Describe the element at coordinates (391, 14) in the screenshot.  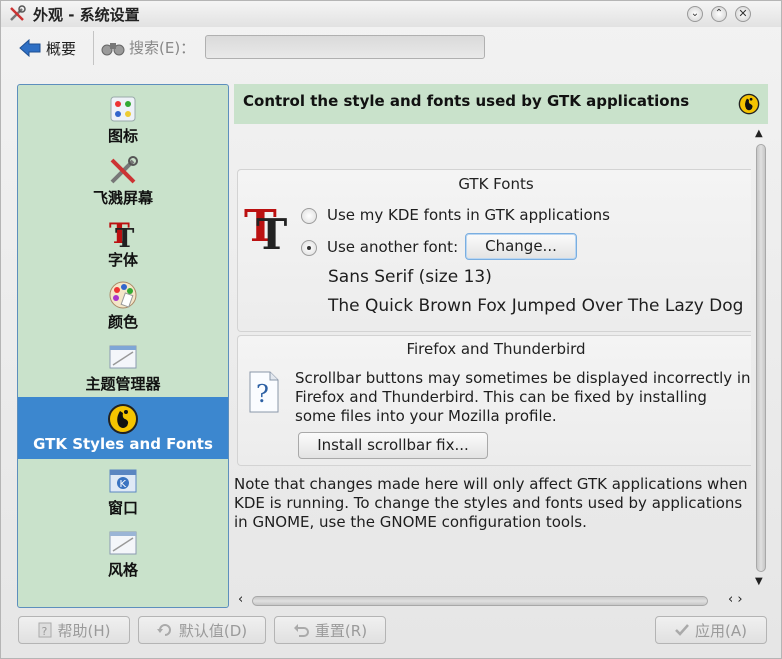
I see `title-bar: 外观 - 系统设置 ⌄ ⌃ ✕` at that location.